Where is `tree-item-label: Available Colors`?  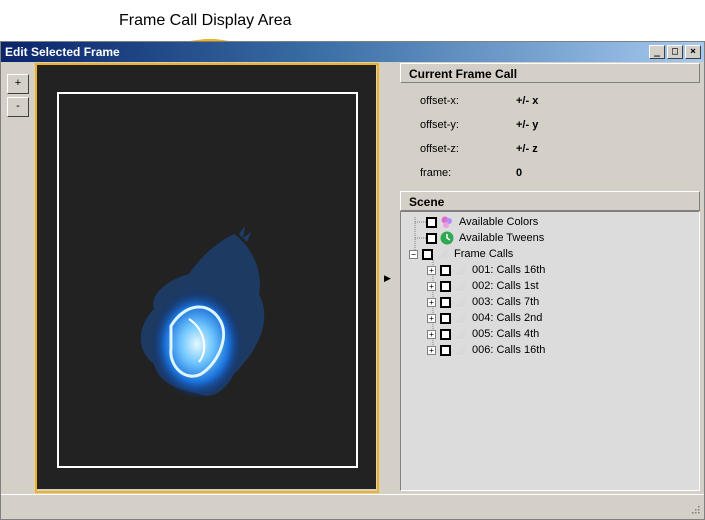
tree-item-label: Available Colors is located at coordinates (499, 222).